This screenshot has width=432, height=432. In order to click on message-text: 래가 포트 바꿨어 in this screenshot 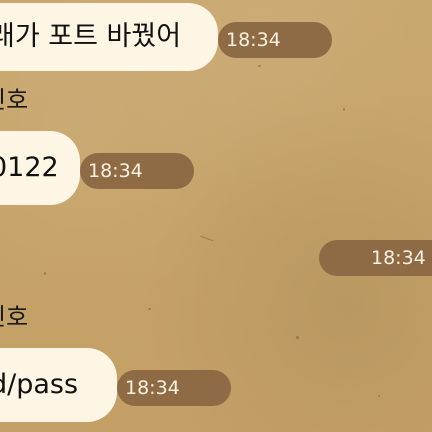, I will do `click(91, 36)`.